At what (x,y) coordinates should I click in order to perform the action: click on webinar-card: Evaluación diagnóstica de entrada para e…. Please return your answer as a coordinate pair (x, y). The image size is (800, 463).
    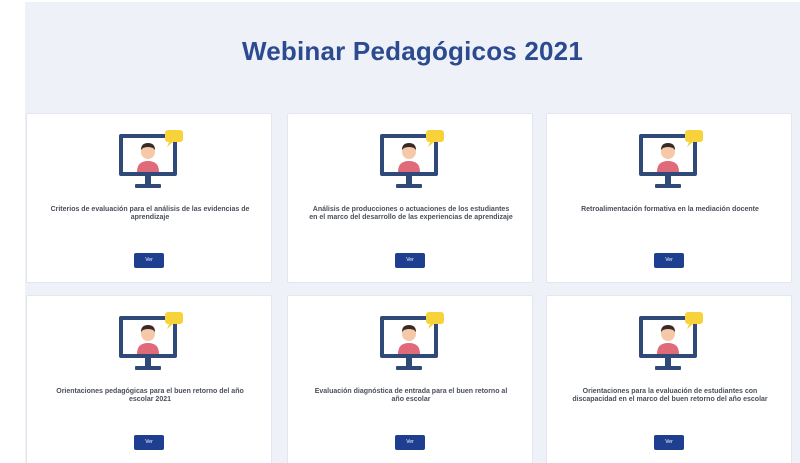
    Looking at the image, I should click on (410, 379).